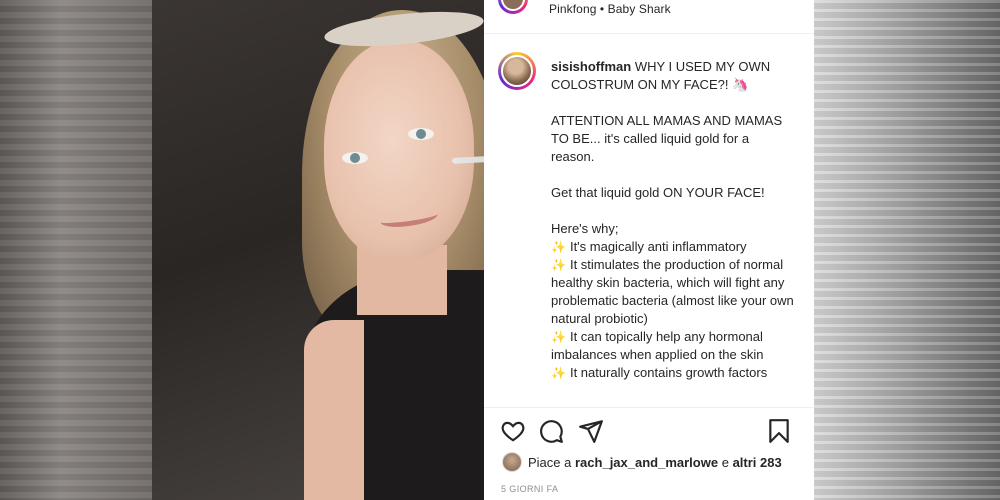 The image size is (1000, 500). I want to click on post-date: 5 GIORNI FA, so click(529, 489).